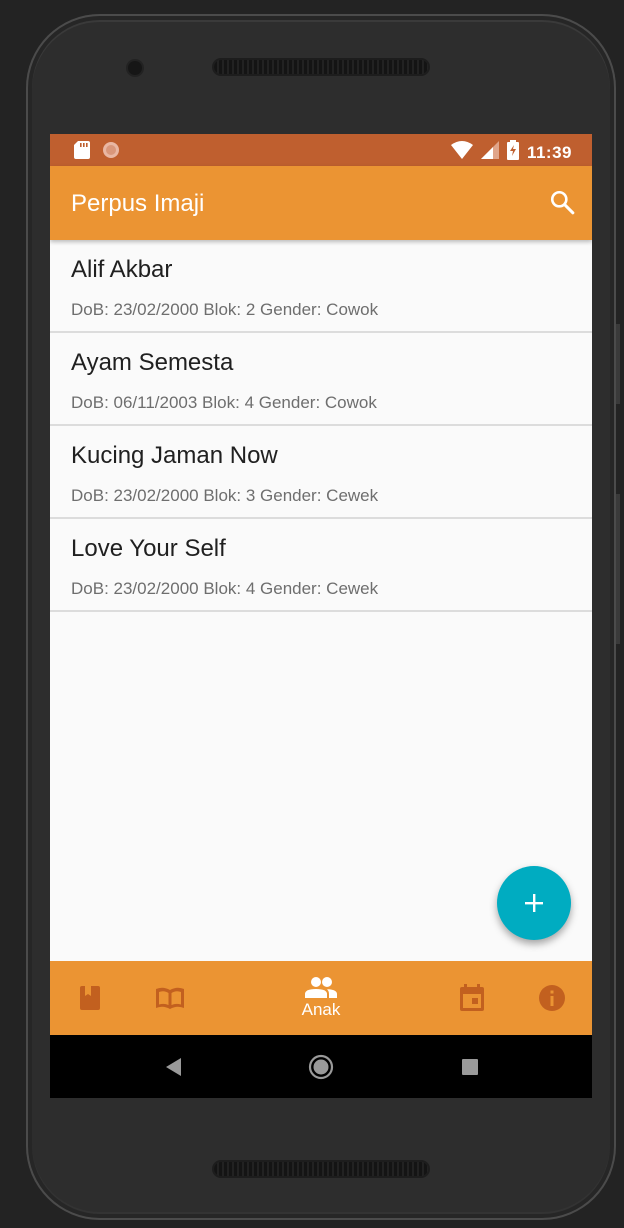 This screenshot has height=1228, width=624. I want to click on people-icon, so click(321, 987).